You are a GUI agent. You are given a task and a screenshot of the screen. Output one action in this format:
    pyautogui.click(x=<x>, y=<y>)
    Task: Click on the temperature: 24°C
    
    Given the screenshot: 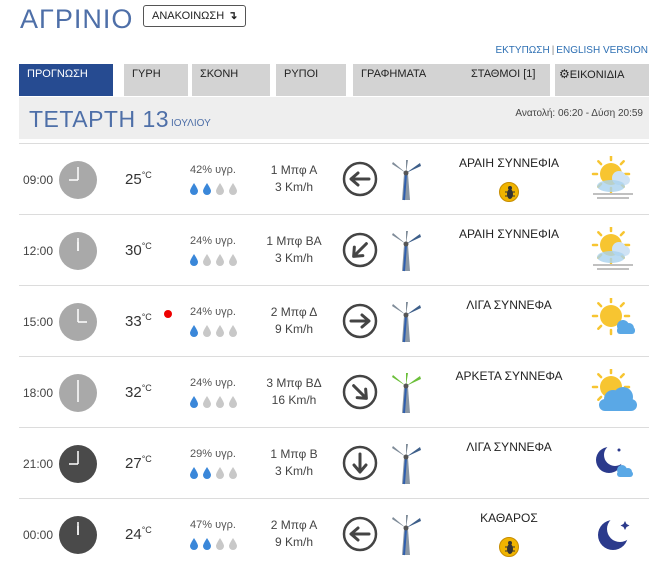 What is the action you would take?
    pyautogui.click(x=138, y=534)
    